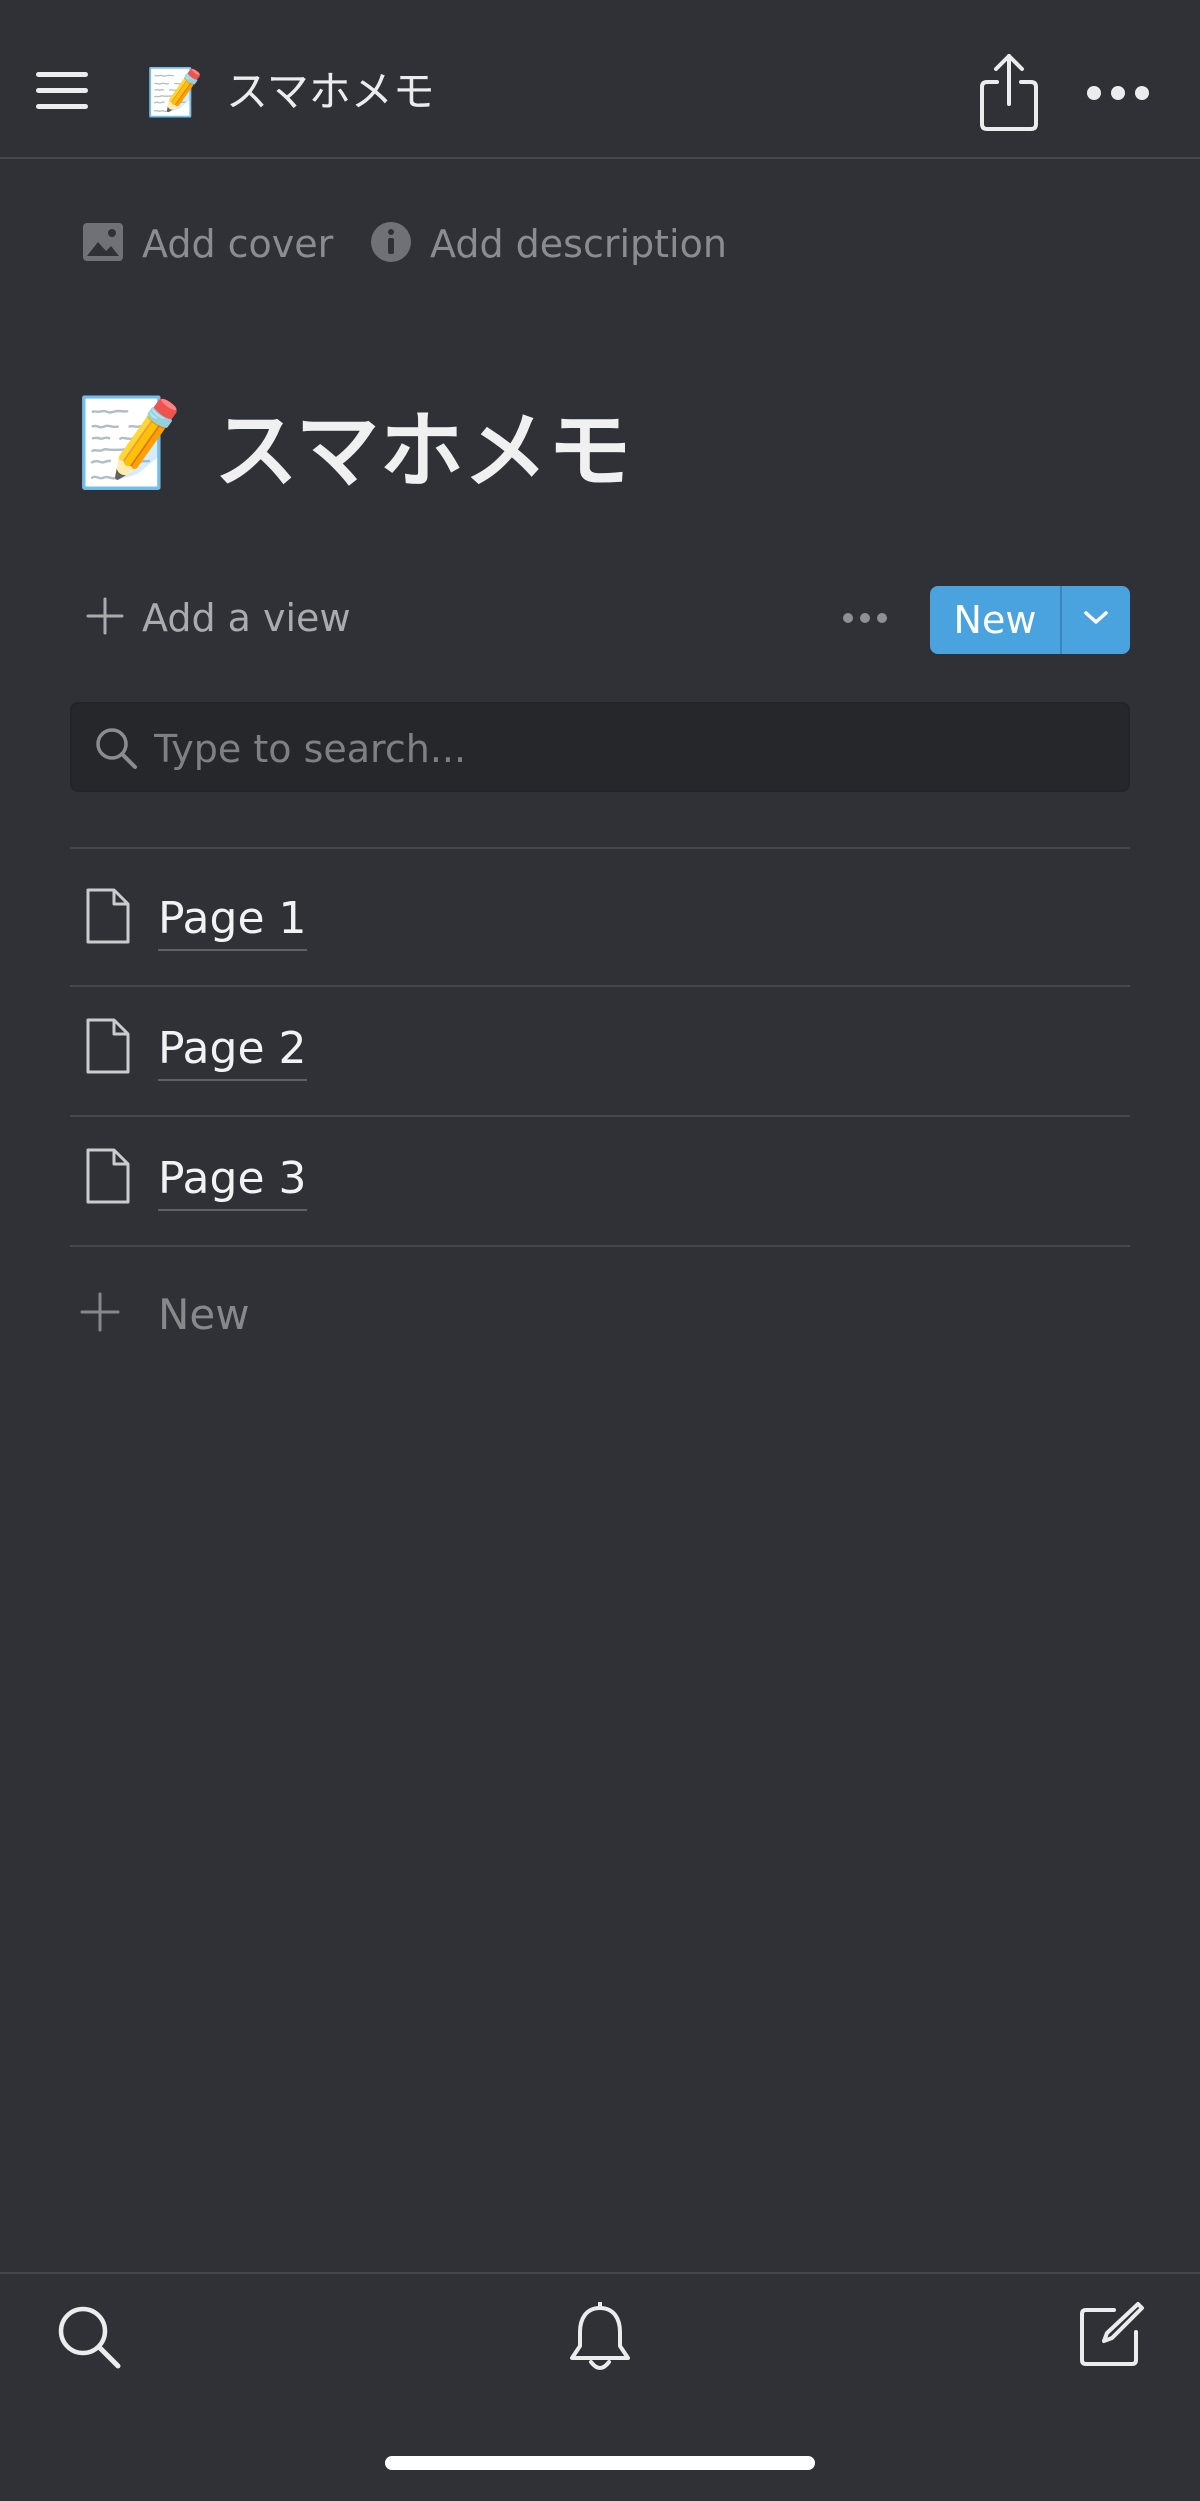  Describe the element at coordinates (391, 244) in the screenshot. I see `info-icon` at that location.